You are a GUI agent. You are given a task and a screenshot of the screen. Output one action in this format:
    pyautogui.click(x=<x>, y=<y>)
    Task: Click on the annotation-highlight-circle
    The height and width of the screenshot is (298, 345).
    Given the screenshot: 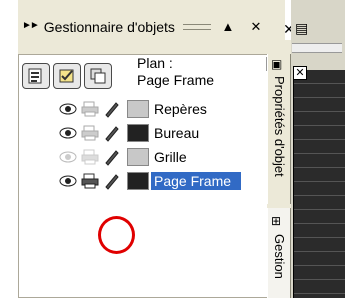 What is the action you would take?
    pyautogui.click(x=116, y=235)
    